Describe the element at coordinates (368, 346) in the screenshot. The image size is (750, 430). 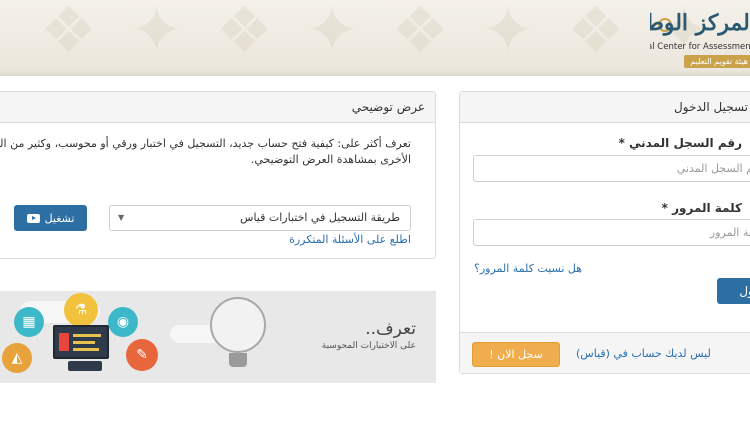
I see `banner-subtitle: على الاختبارات المحوسبة` at that location.